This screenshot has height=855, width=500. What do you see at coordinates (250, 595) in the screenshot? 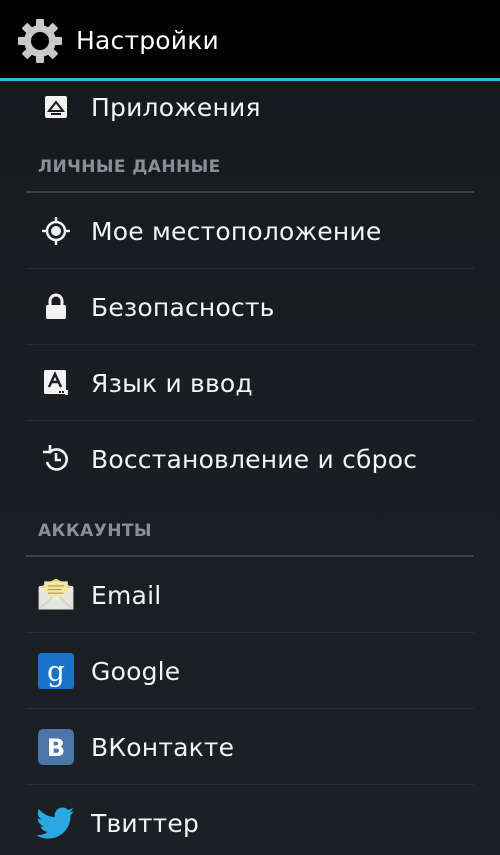
I see `settings-item-email-account: Email` at bounding box center [250, 595].